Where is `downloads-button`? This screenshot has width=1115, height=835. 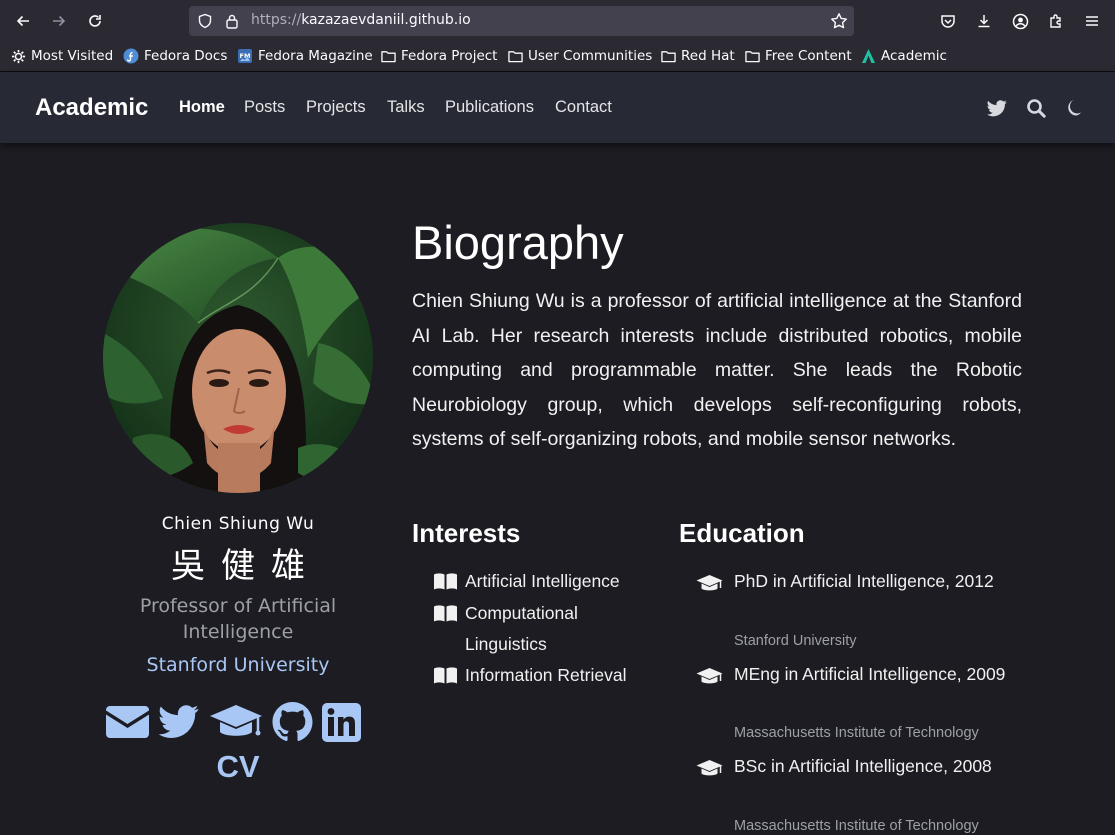 downloads-button is located at coordinates (984, 21).